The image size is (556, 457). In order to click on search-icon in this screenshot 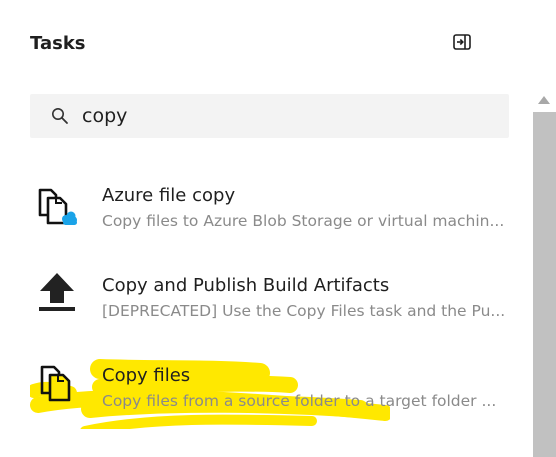, I will do `click(60, 116)`.